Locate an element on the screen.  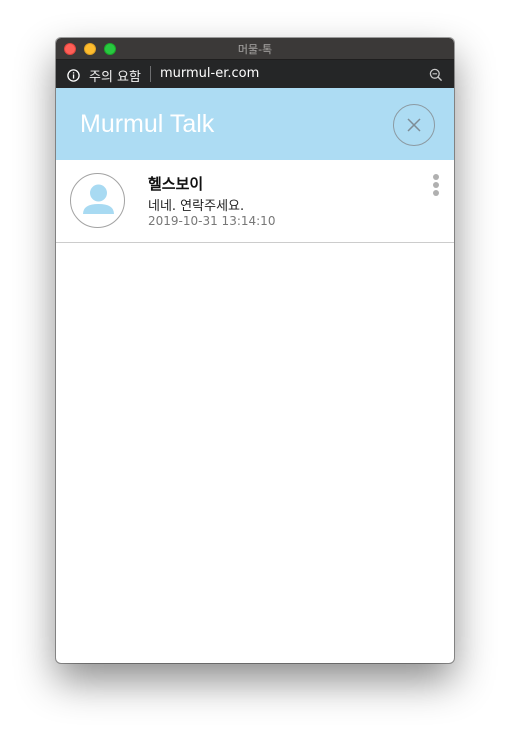
more-vertical-icon is located at coordinates (436, 186).